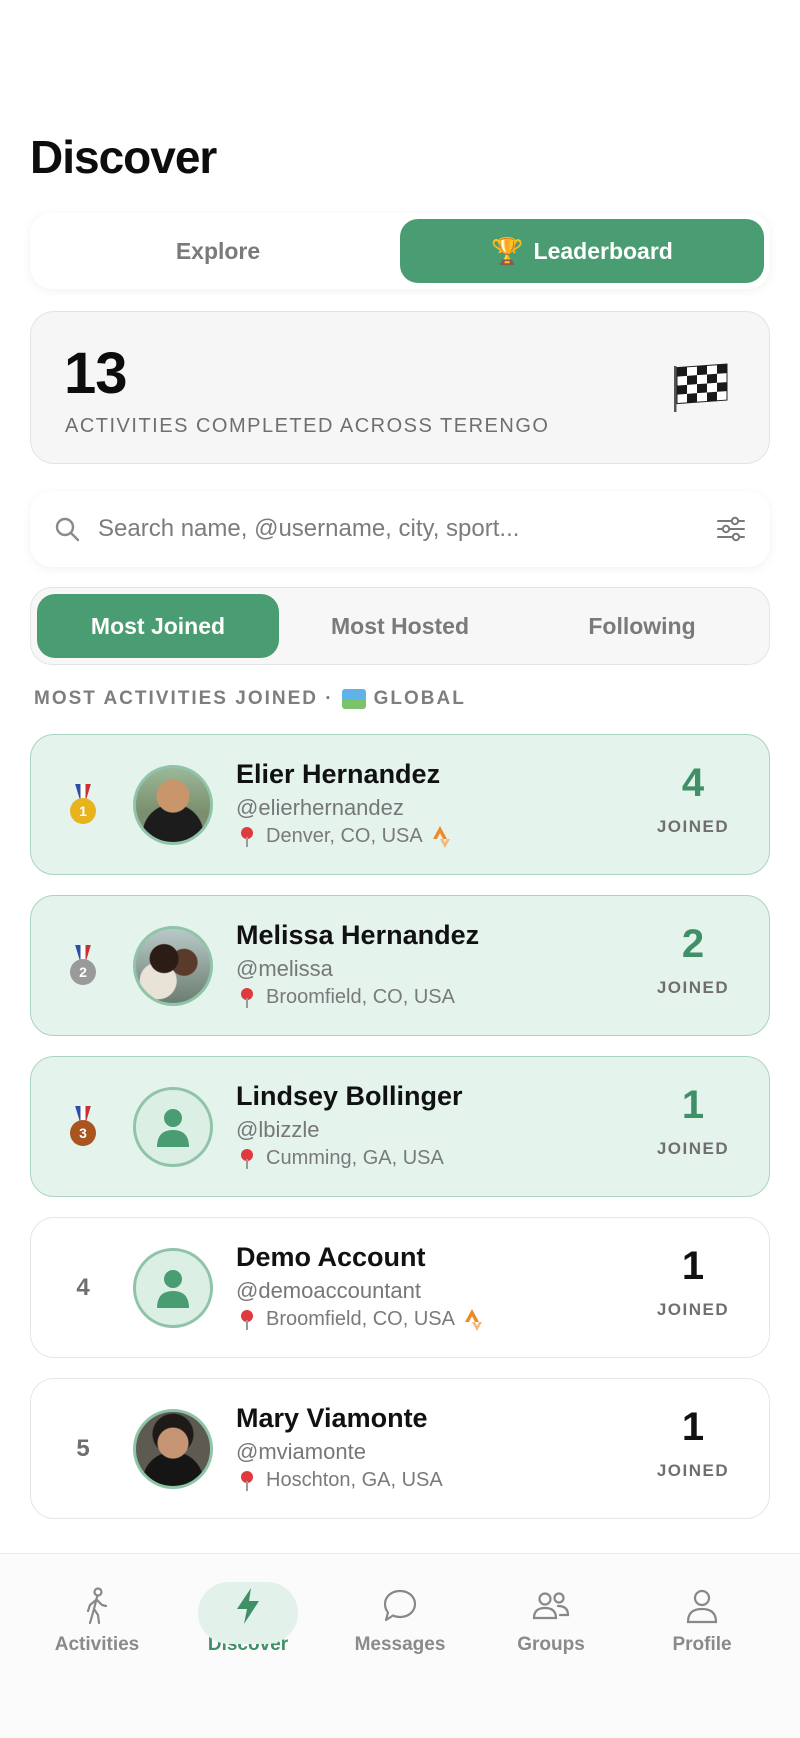 The width and height of the screenshot is (800, 1738). What do you see at coordinates (349, 1096) in the screenshot?
I see `user-name: Lindsey Bollinger` at bounding box center [349, 1096].